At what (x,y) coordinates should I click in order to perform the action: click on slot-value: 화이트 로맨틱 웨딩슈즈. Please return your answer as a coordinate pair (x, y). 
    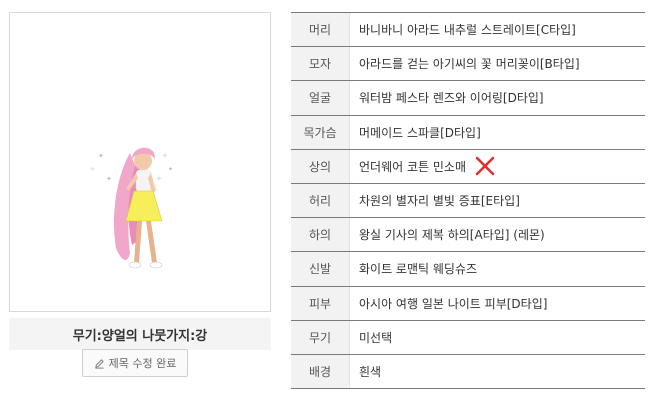
    Looking at the image, I should click on (497, 269).